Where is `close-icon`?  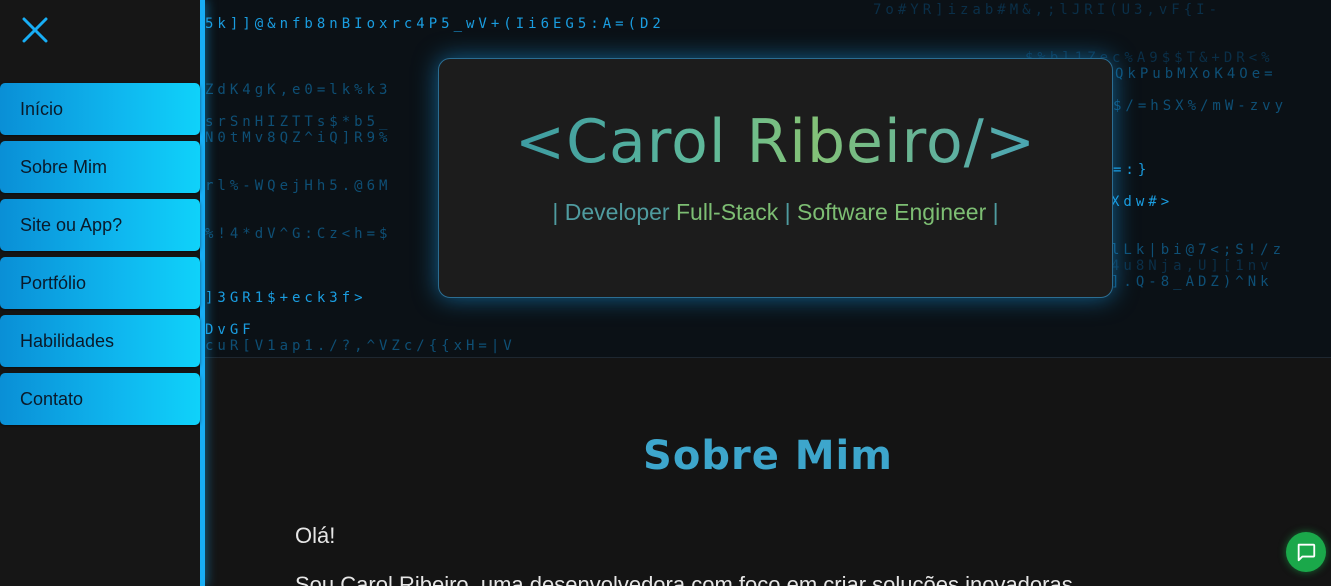 close-icon is located at coordinates (35, 30).